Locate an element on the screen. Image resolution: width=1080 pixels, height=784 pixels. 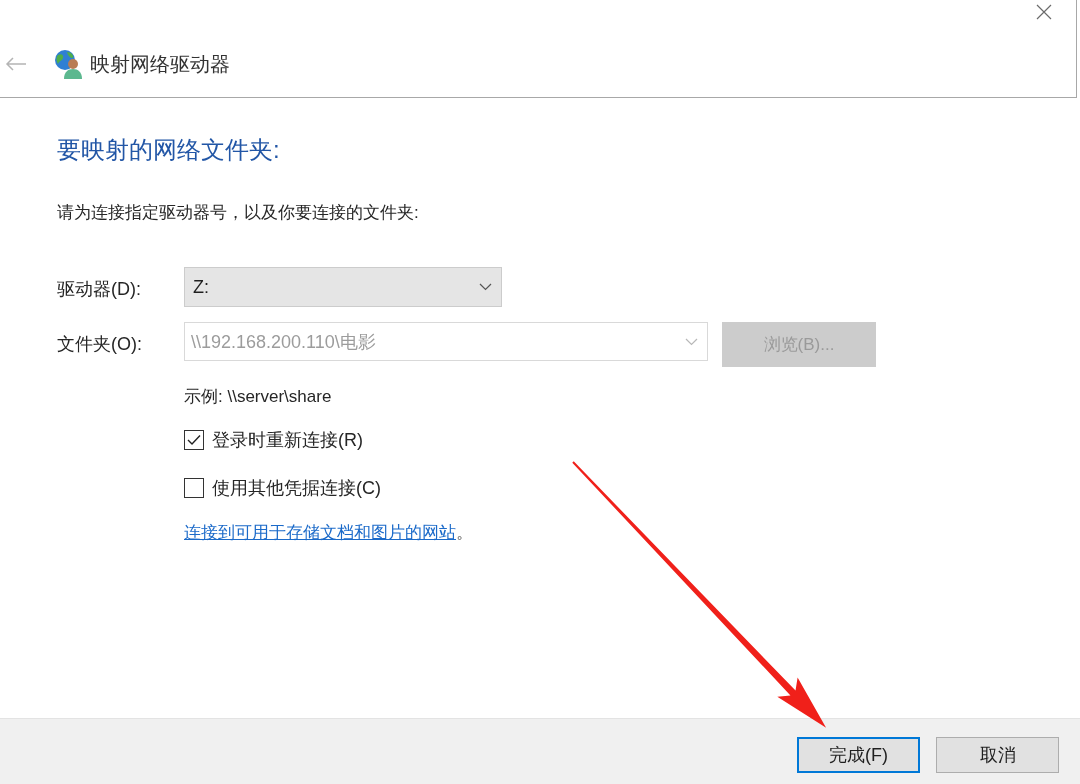
example-text: 示例: \\server\share is located at coordinates (258, 397).